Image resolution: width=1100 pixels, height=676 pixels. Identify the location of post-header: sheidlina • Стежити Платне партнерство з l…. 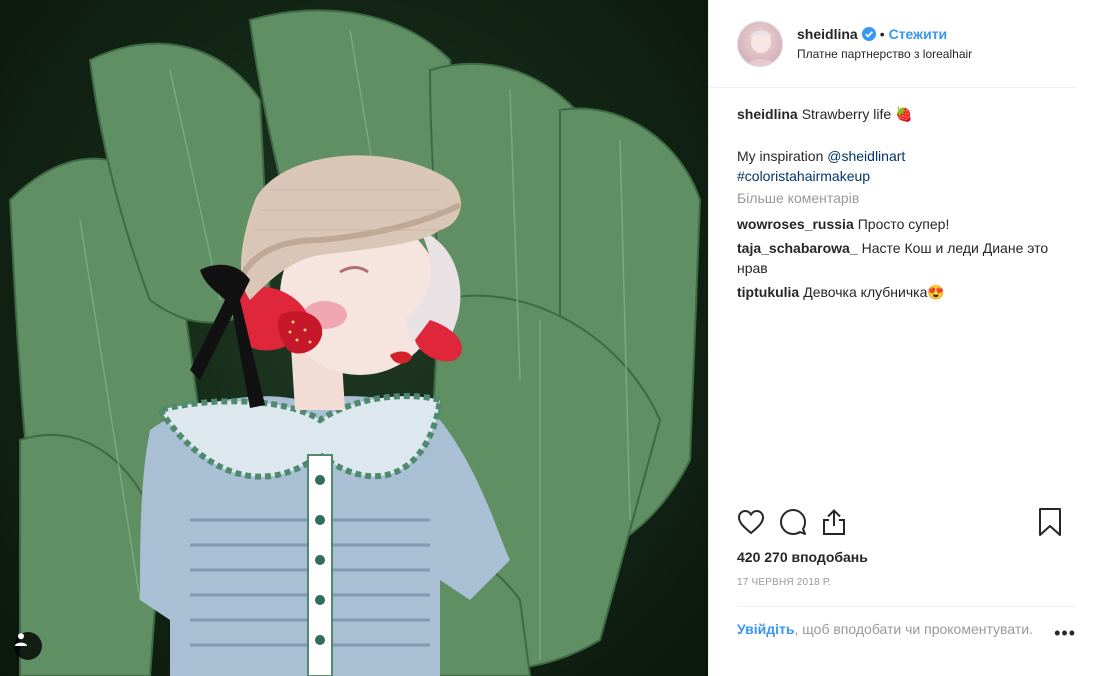
(892, 44).